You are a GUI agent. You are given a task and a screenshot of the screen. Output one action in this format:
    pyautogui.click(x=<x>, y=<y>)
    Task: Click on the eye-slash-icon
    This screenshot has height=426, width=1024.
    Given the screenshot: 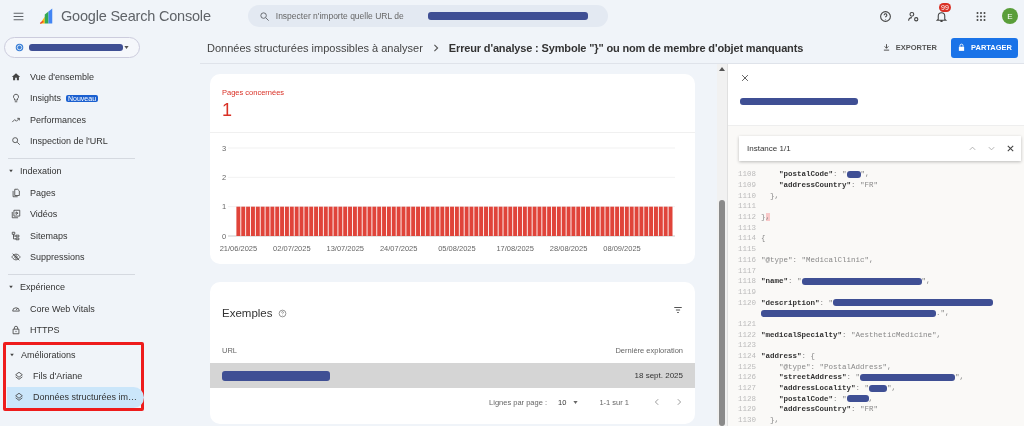 What is the action you would take?
    pyautogui.click(x=16, y=257)
    